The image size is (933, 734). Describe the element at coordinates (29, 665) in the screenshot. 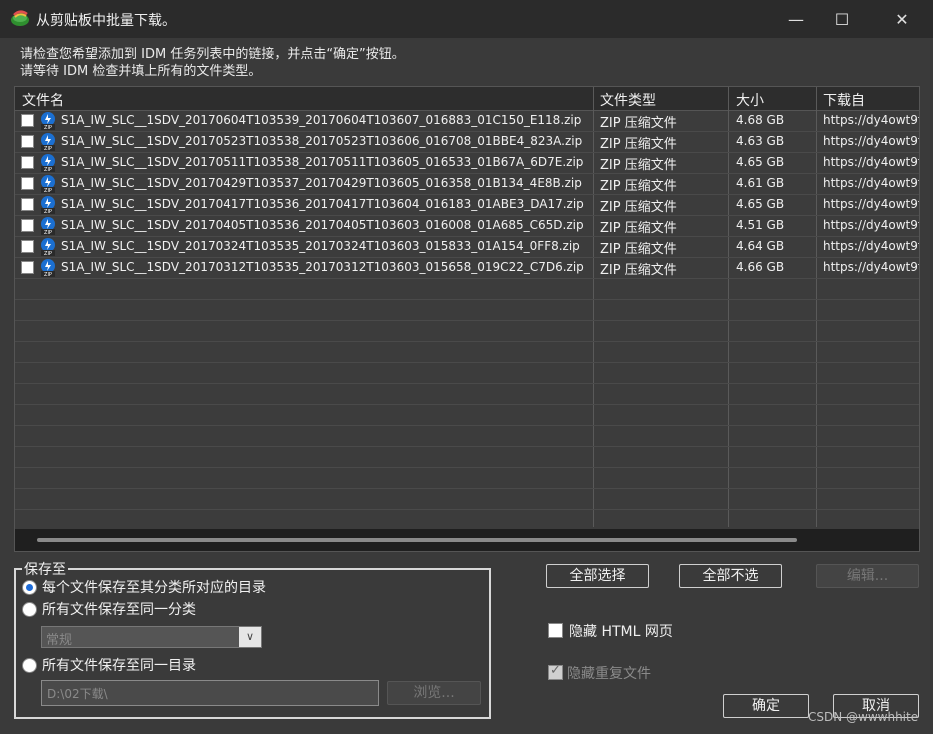

I see `radio-same-directory` at that location.